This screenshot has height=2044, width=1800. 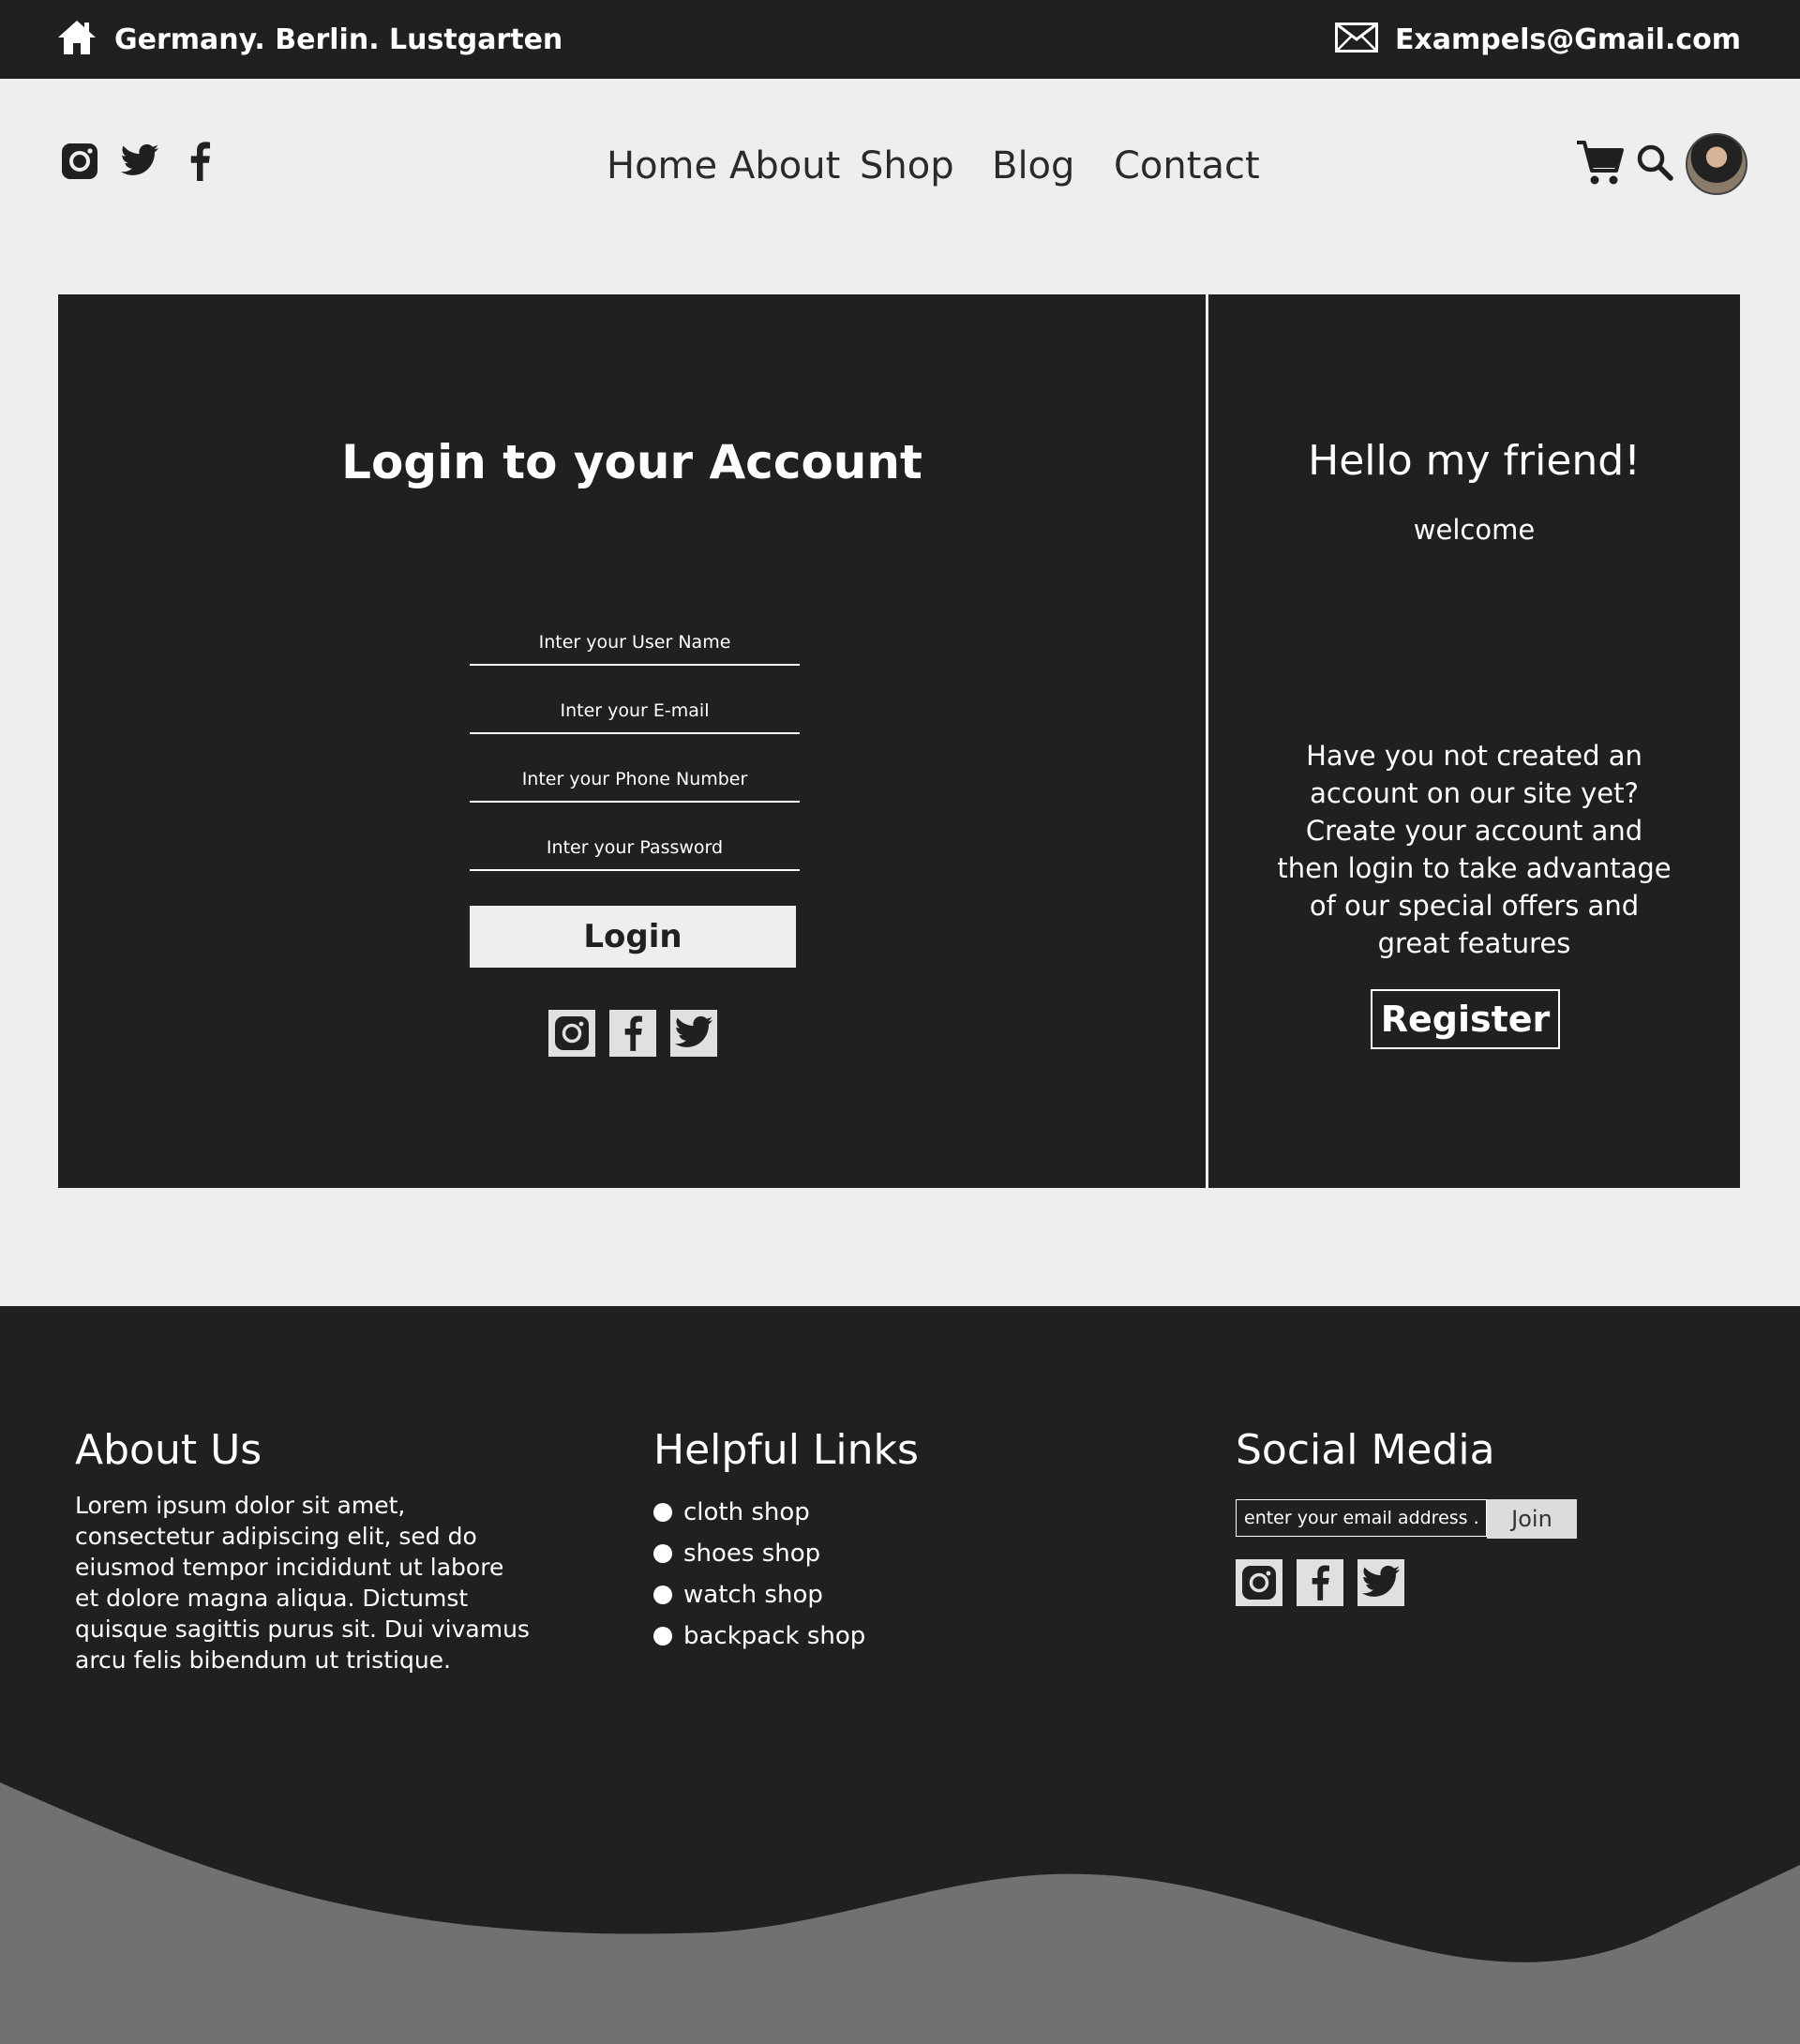 What do you see at coordinates (1033, 166) in the screenshot?
I see `nav-blog: Blog` at bounding box center [1033, 166].